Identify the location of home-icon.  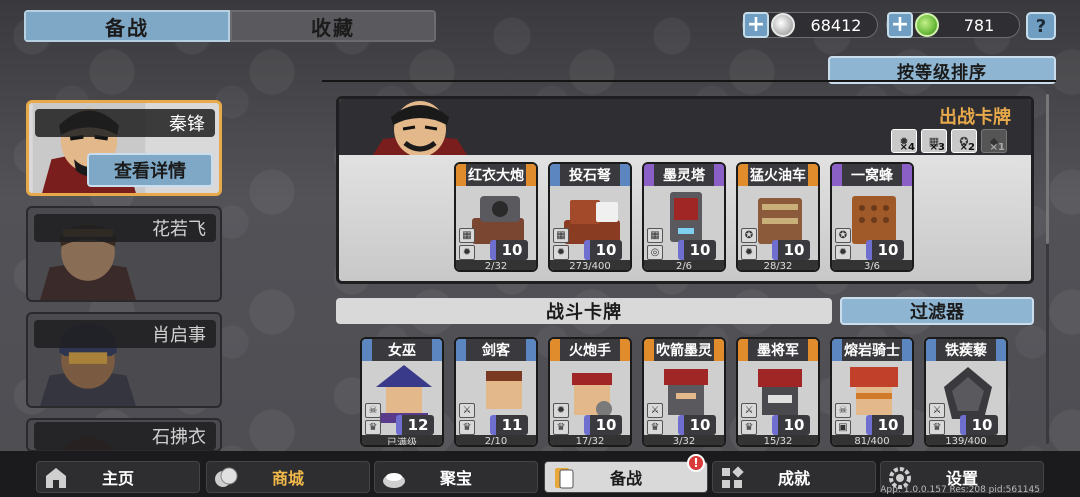
(56, 478).